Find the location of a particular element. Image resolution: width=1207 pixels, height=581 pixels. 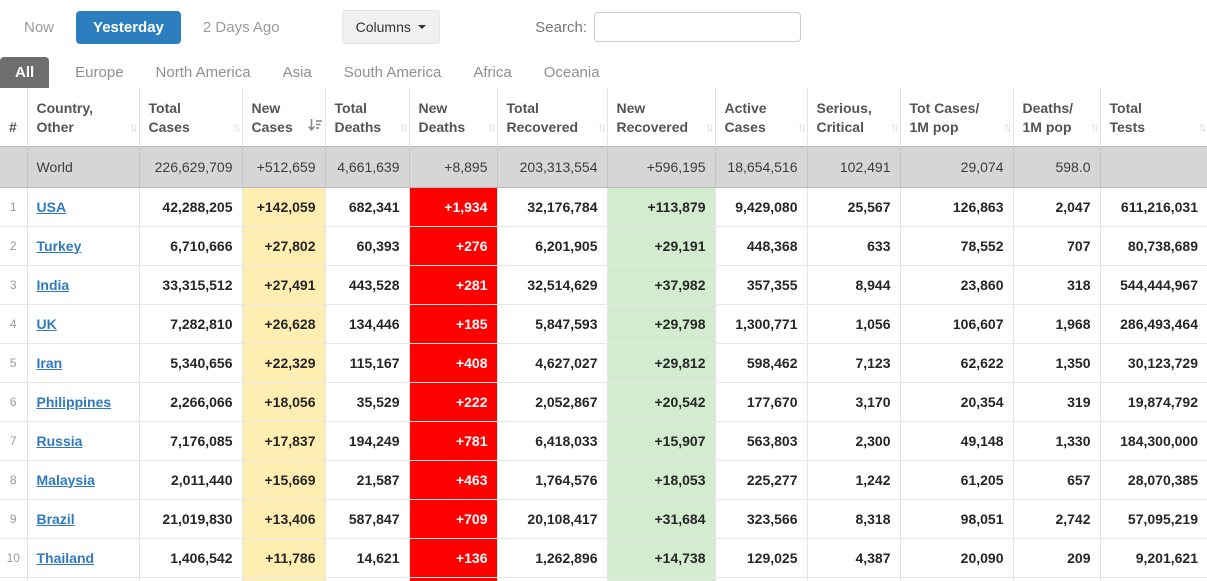

new-cases-cell is located at coordinates (283, 579).